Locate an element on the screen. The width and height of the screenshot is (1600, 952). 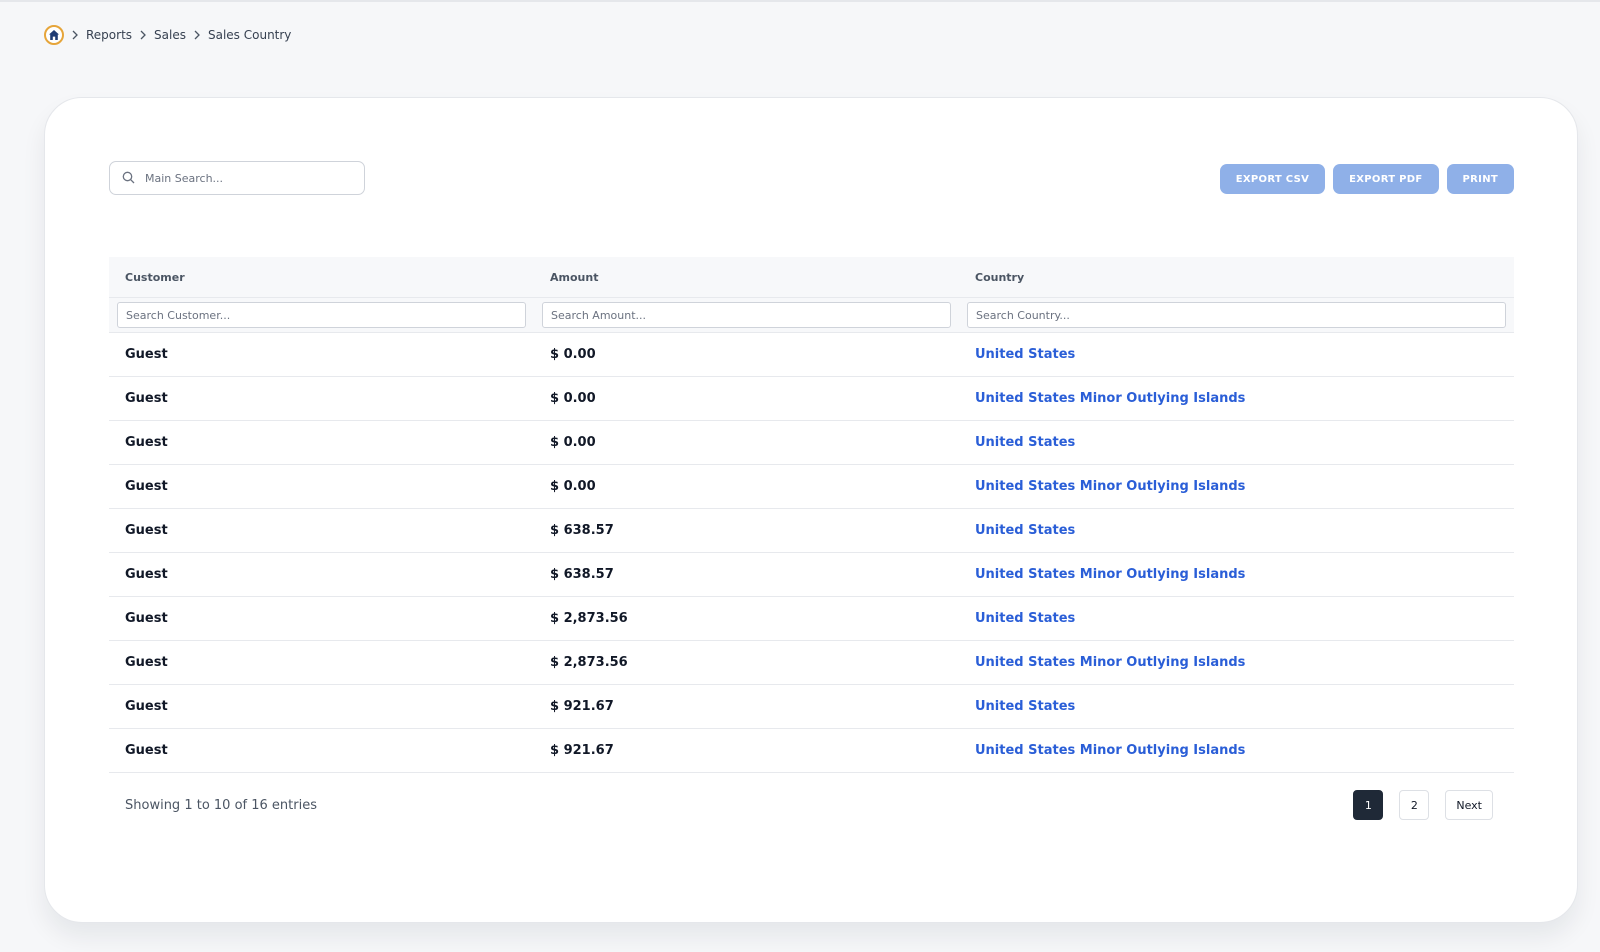
next-page-button: Next is located at coordinates (1469, 805).